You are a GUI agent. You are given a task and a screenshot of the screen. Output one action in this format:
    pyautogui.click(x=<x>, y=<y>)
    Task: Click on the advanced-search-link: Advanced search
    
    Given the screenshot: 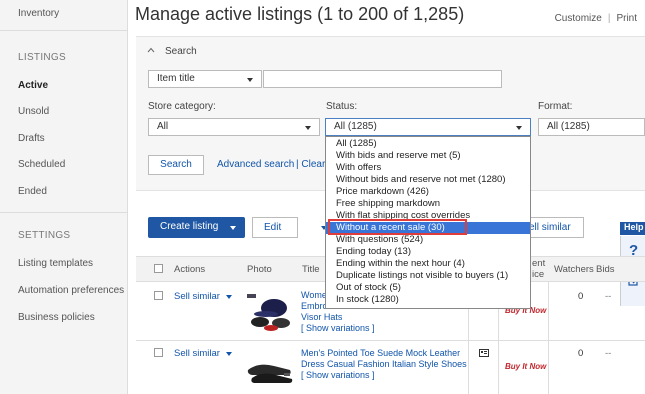 What is the action you would take?
    pyautogui.click(x=255, y=164)
    